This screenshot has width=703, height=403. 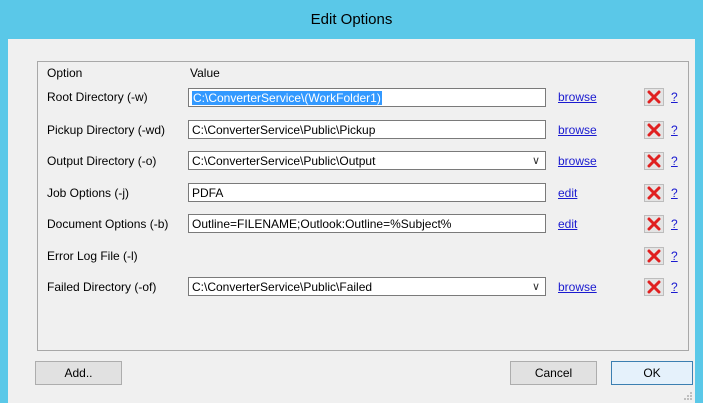 I want to click on column-header-value: Value, so click(x=205, y=73).